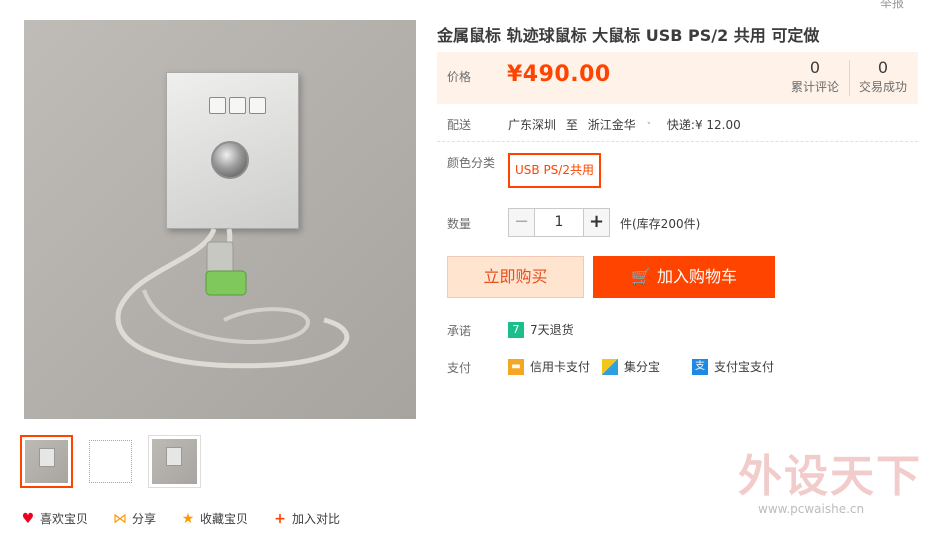 Image resolution: width=937 pixels, height=541 pixels. I want to click on promise-info: 7 7天退货, so click(541, 329).